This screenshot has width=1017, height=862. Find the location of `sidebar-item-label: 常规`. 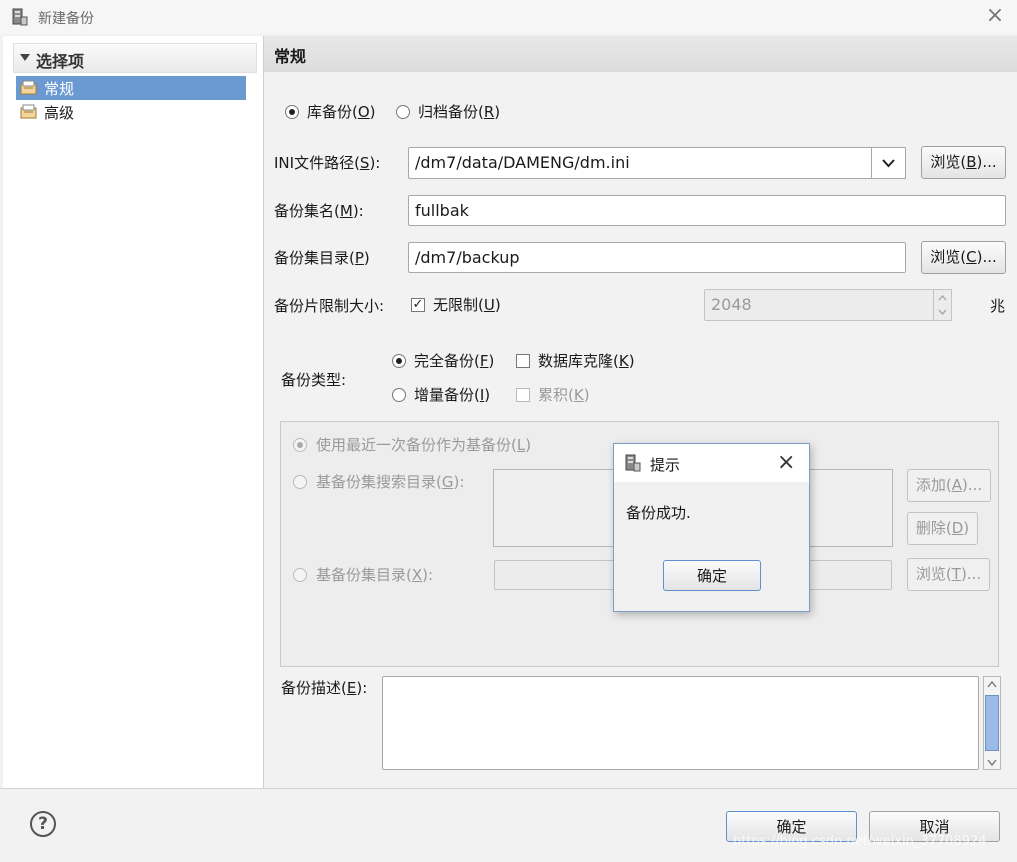

sidebar-item-label: 常规 is located at coordinates (59, 89).